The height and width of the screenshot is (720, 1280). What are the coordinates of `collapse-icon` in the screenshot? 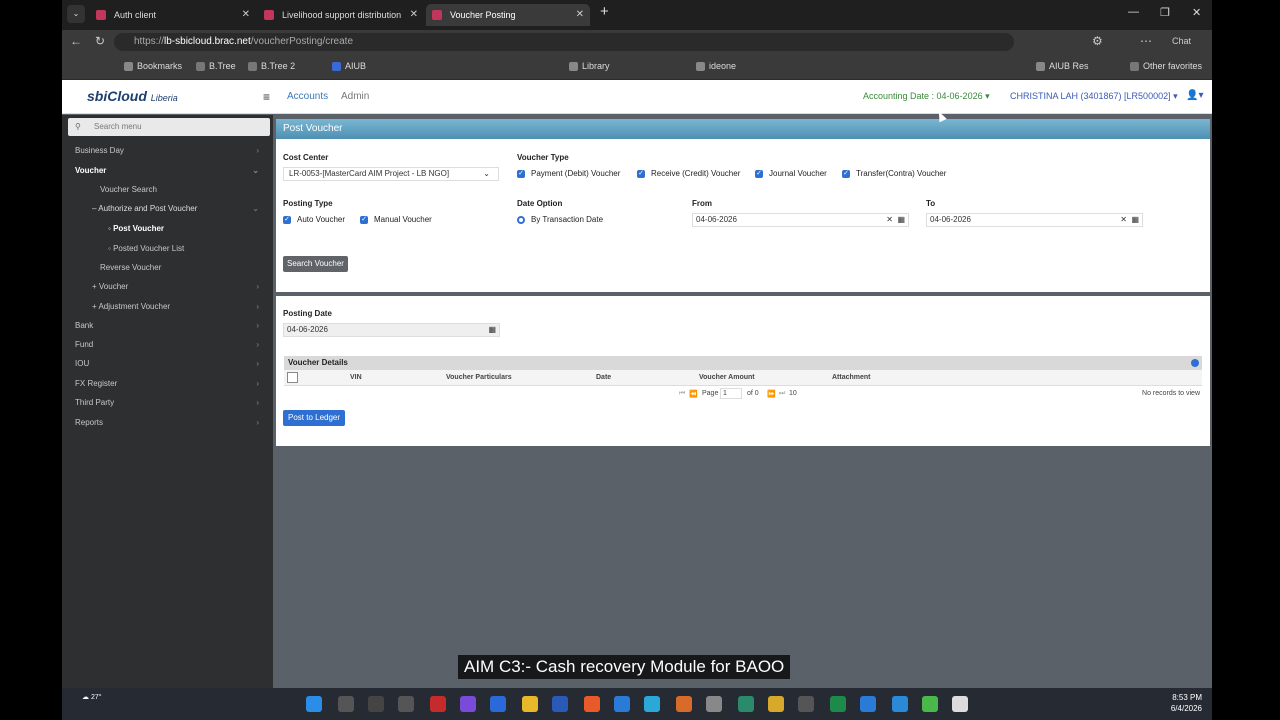 It's located at (1195, 363).